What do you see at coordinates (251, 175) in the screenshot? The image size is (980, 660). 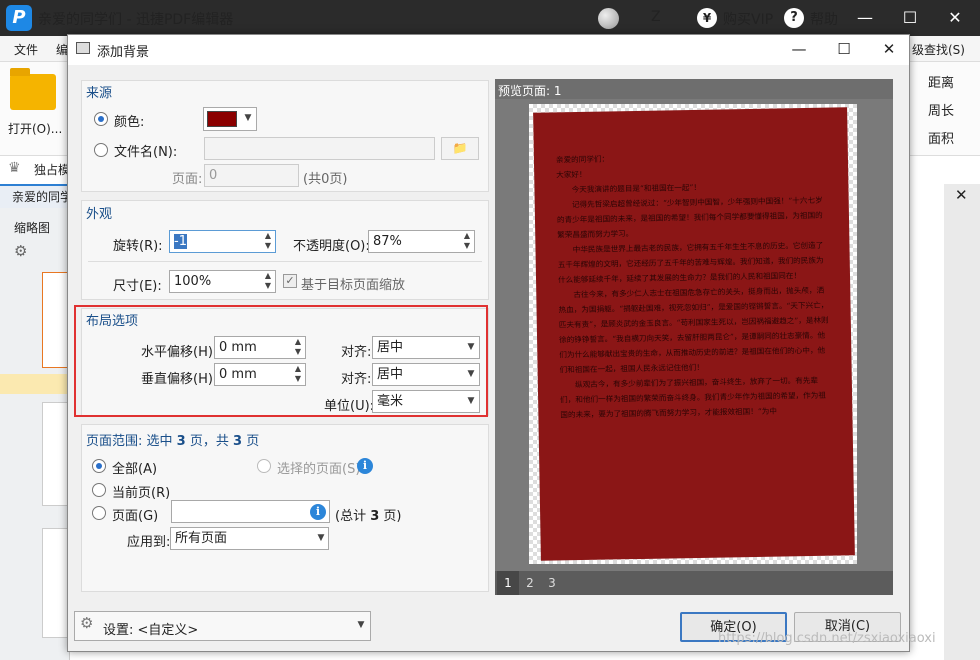 I see `source-page-field: 0` at bounding box center [251, 175].